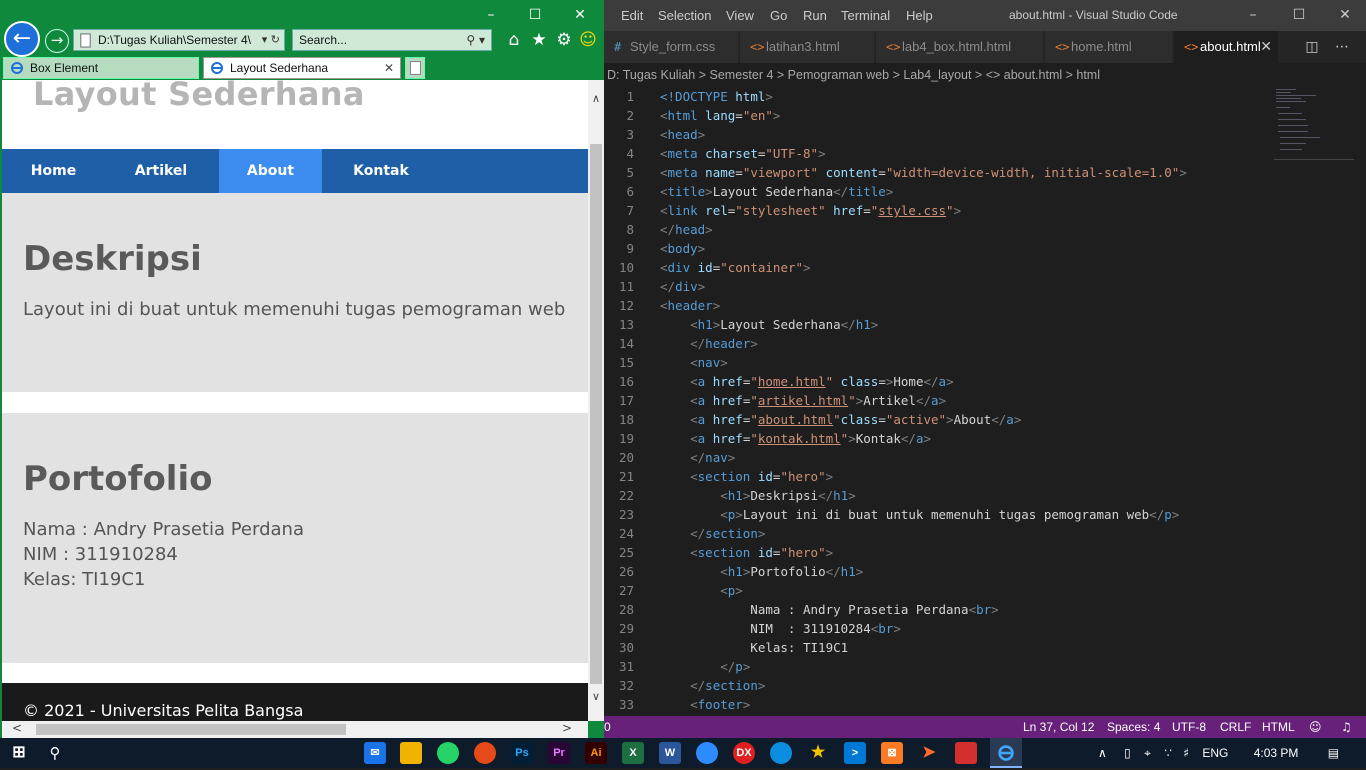 The width and height of the screenshot is (1366, 770). Describe the element at coordinates (807, 47) in the screenshot. I see `editor-tab-latihan3: <> latihan3.html` at that location.